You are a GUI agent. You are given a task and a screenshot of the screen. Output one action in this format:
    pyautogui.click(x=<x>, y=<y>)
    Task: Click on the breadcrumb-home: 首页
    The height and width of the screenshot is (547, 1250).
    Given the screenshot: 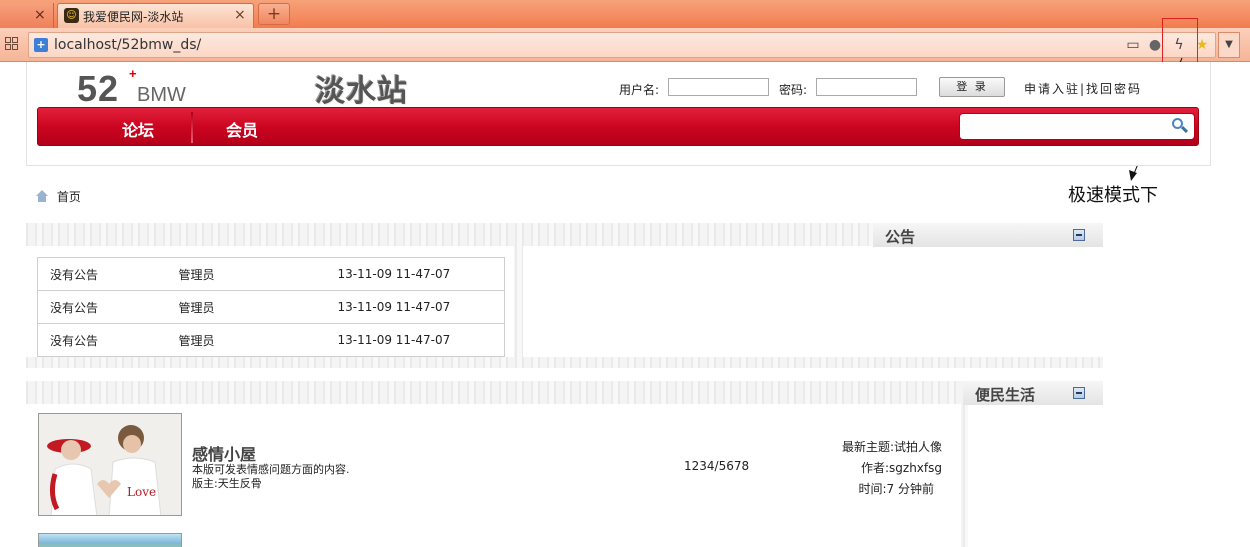 What is the action you would take?
    pyautogui.click(x=69, y=197)
    